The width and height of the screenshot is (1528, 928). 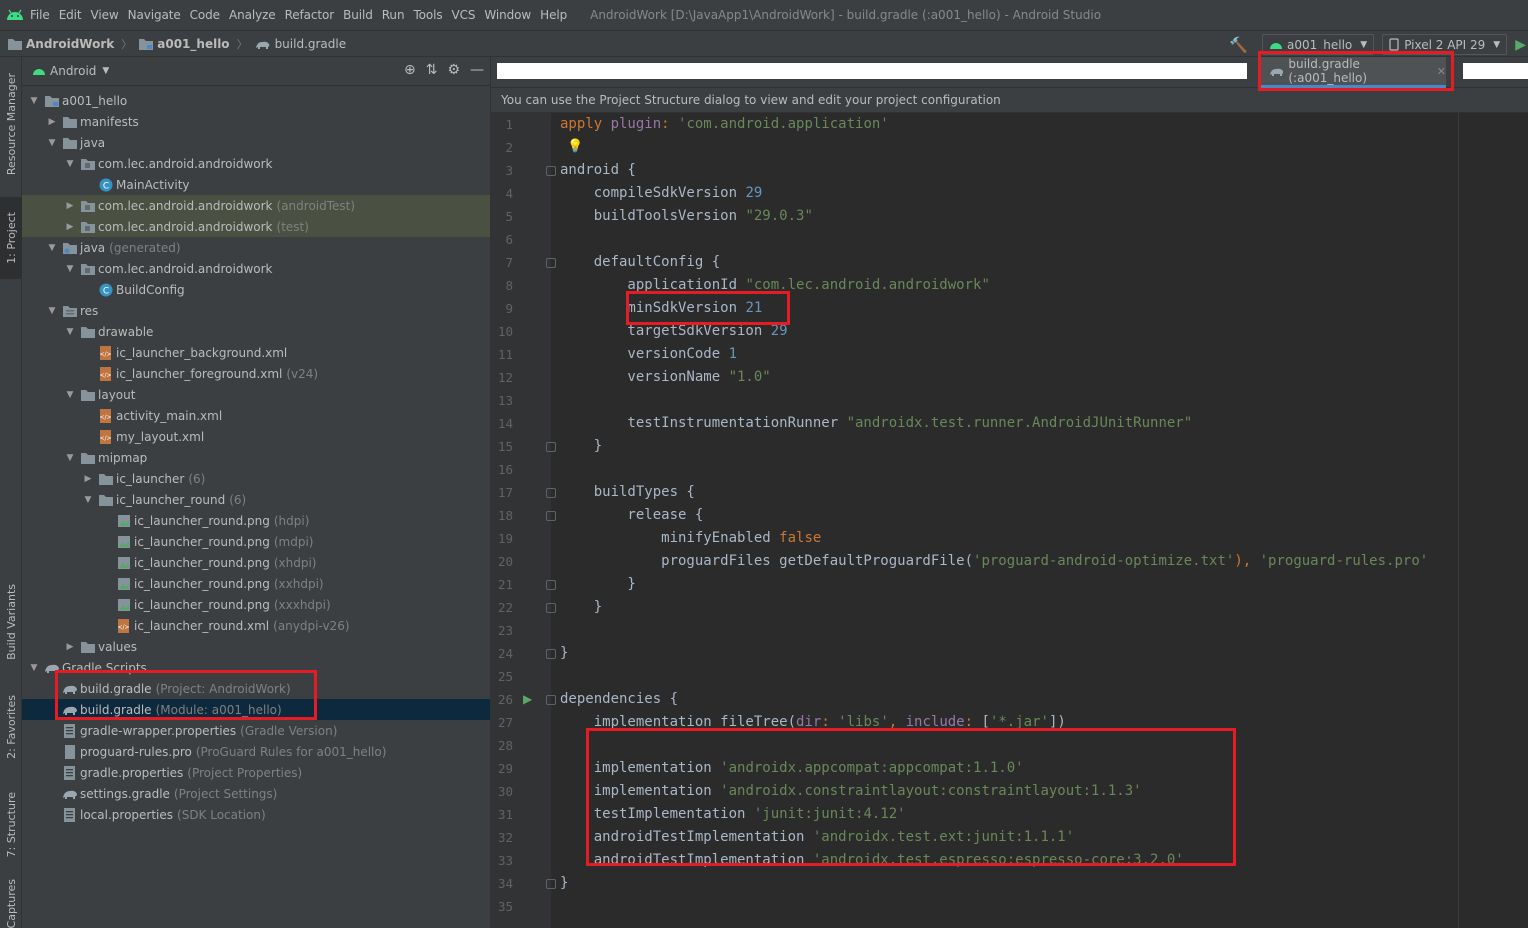 I want to click on tree-item: C BuildConfig, so click(x=256, y=289).